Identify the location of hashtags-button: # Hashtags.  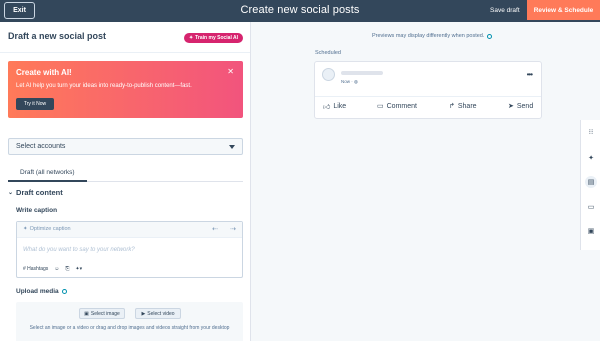
(35, 269).